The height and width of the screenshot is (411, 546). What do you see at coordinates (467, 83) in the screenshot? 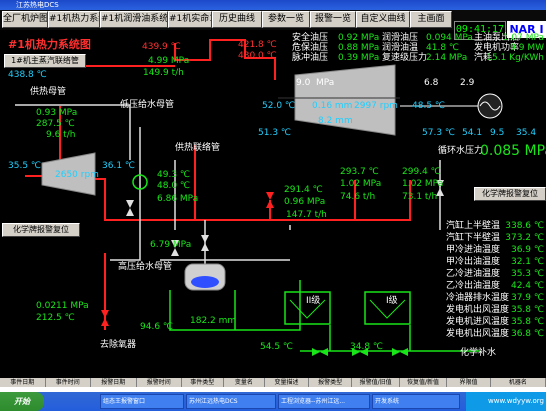
I see `gen-bearing-b: 2.9` at bounding box center [467, 83].